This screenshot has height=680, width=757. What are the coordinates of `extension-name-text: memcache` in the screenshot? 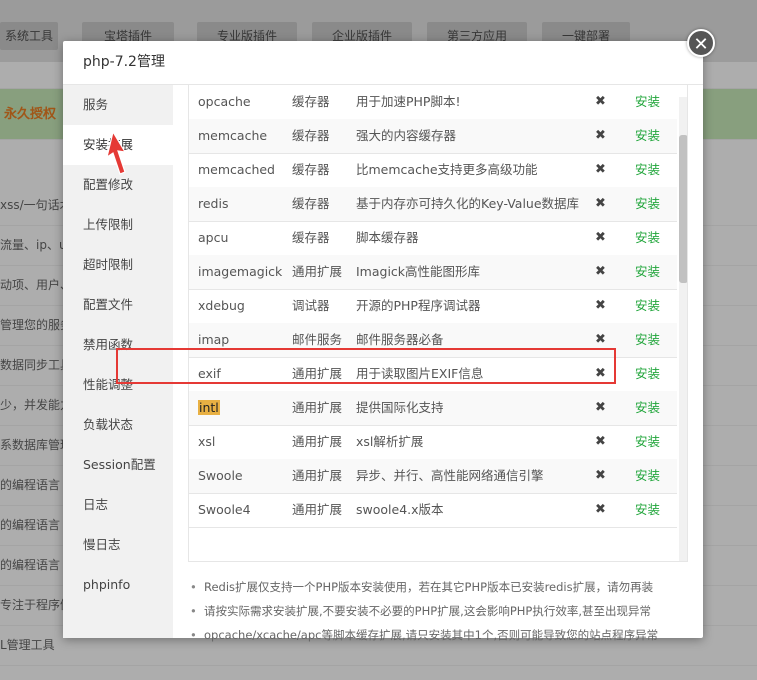 It's located at (233, 135).